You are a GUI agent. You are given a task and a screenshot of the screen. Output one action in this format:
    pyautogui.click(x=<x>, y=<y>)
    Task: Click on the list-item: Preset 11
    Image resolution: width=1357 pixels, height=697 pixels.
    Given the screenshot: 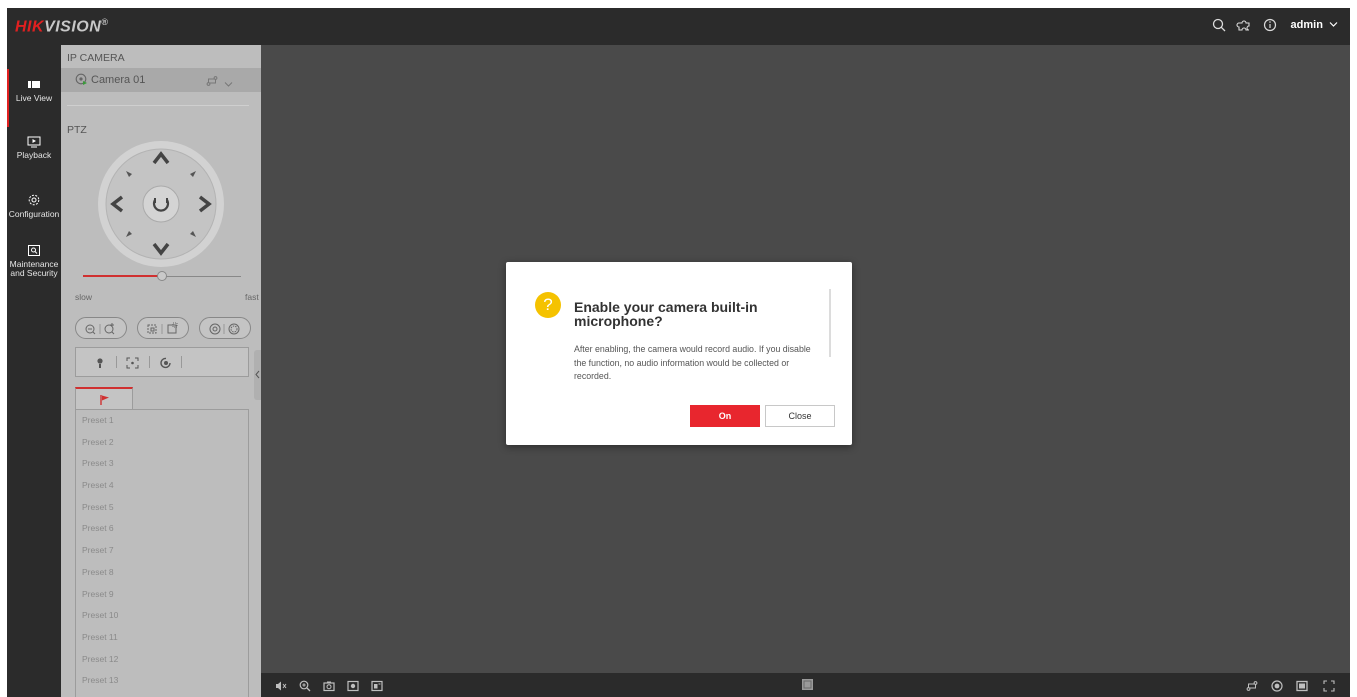 What is the action you would take?
    pyautogui.click(x=162, y=638)
    